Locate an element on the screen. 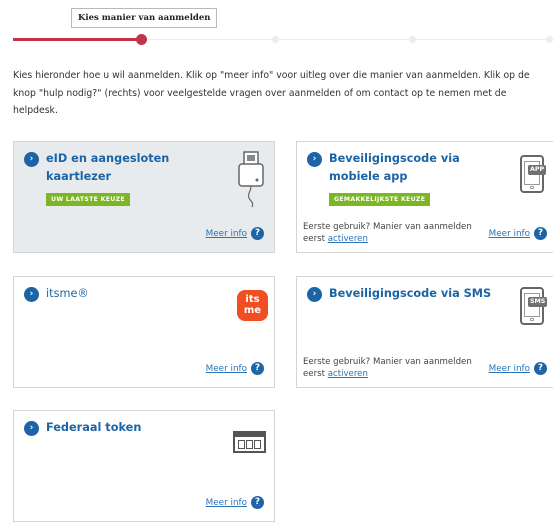  method-title: Beveiligingscode via mobiele app is located at coordinates (421, 168).